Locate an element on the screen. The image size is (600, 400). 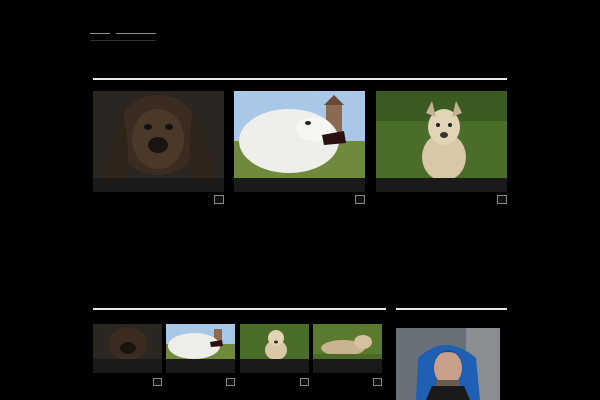
sidebar-photo-person is located at coordinates (448, 364).